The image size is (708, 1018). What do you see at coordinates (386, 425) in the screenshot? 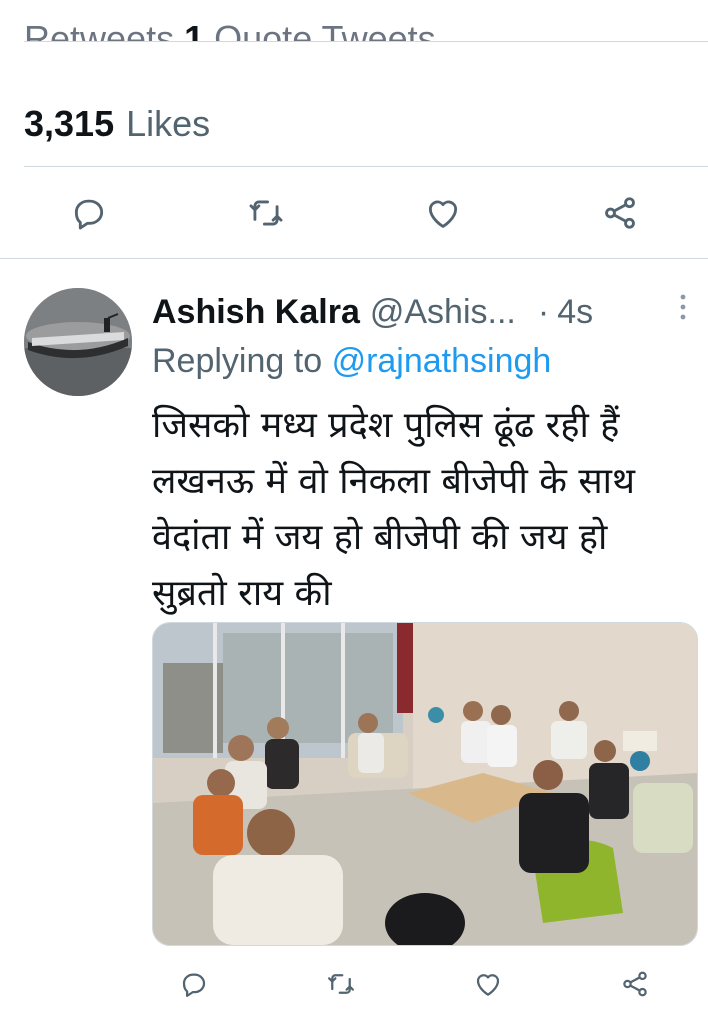
I see `tweet-text-line: जिसको मध्य प्रदेश पुलिस ढूंढ रही हैं` at bounding box center [386, 425].